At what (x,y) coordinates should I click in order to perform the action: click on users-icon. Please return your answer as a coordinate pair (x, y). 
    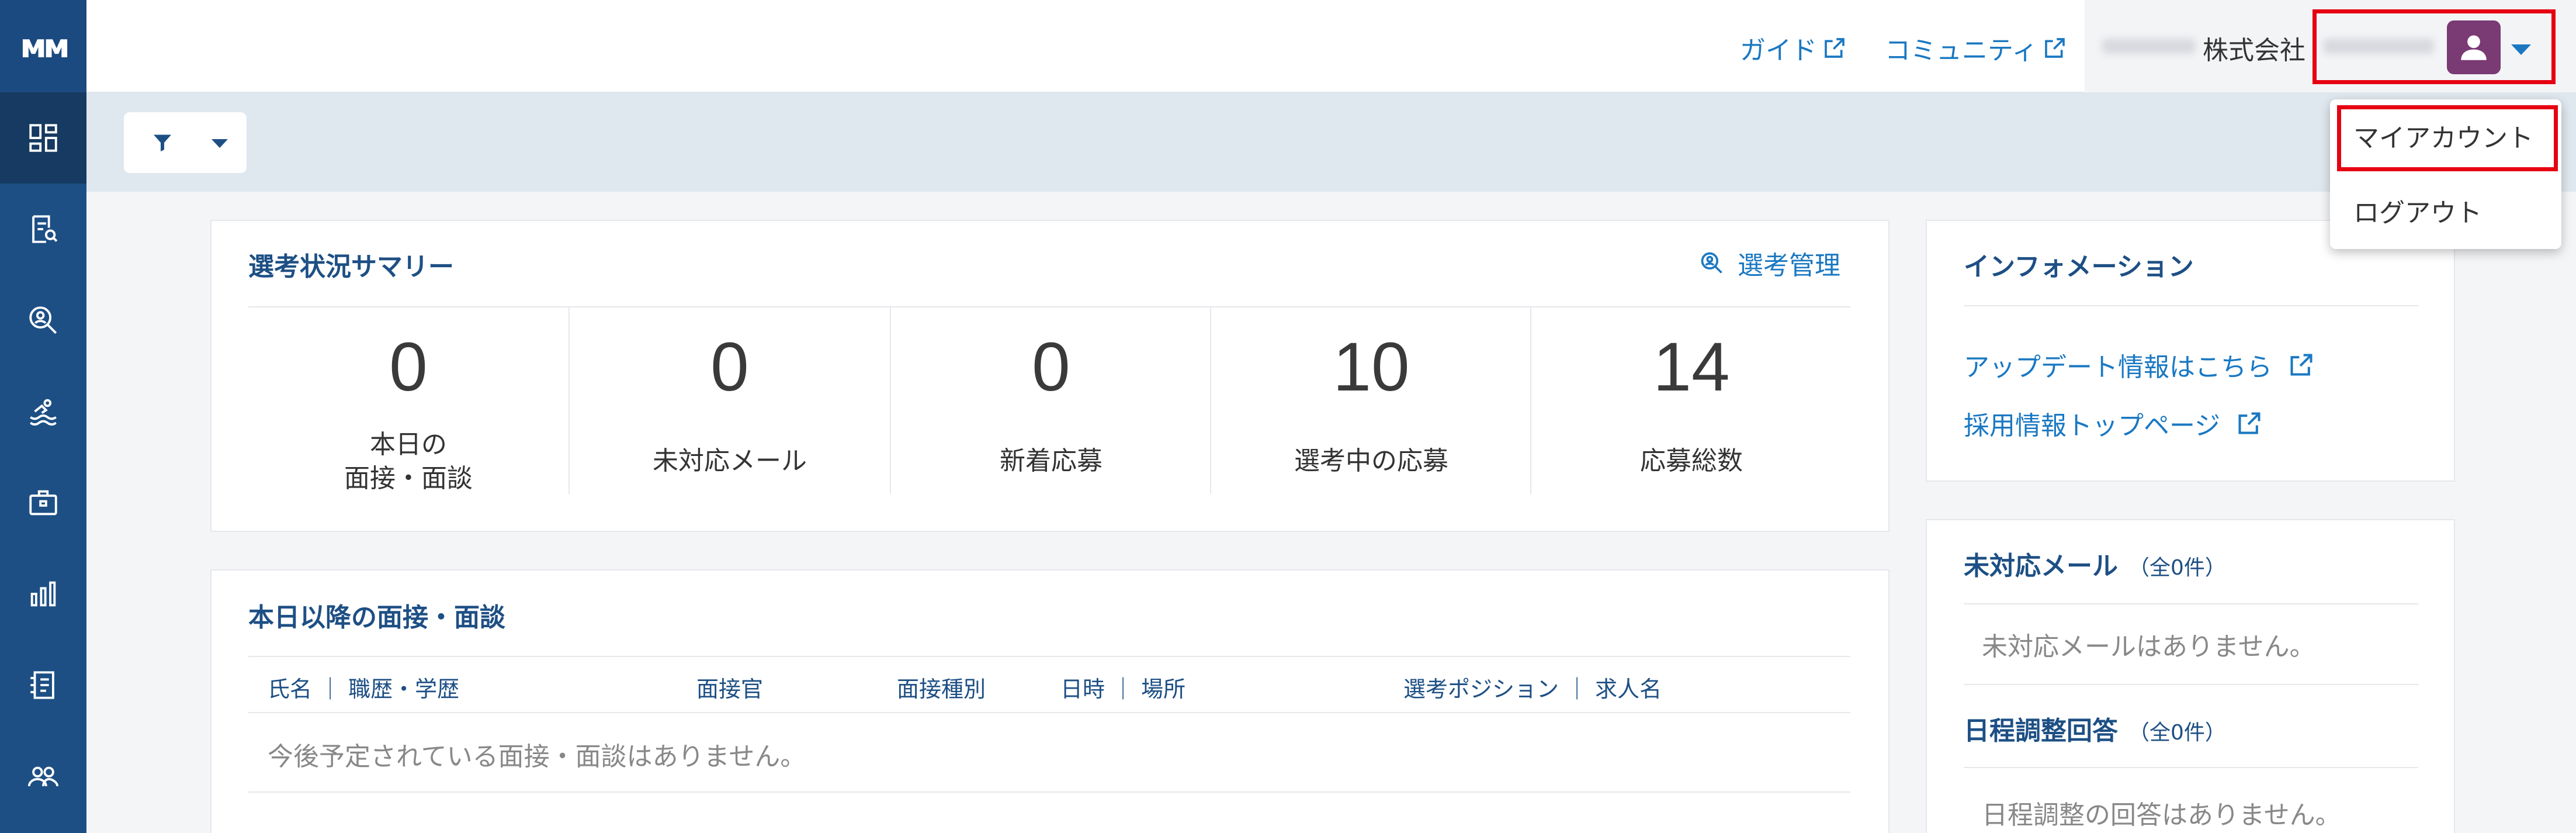
    Looking at the image, I should click on (43, 776).